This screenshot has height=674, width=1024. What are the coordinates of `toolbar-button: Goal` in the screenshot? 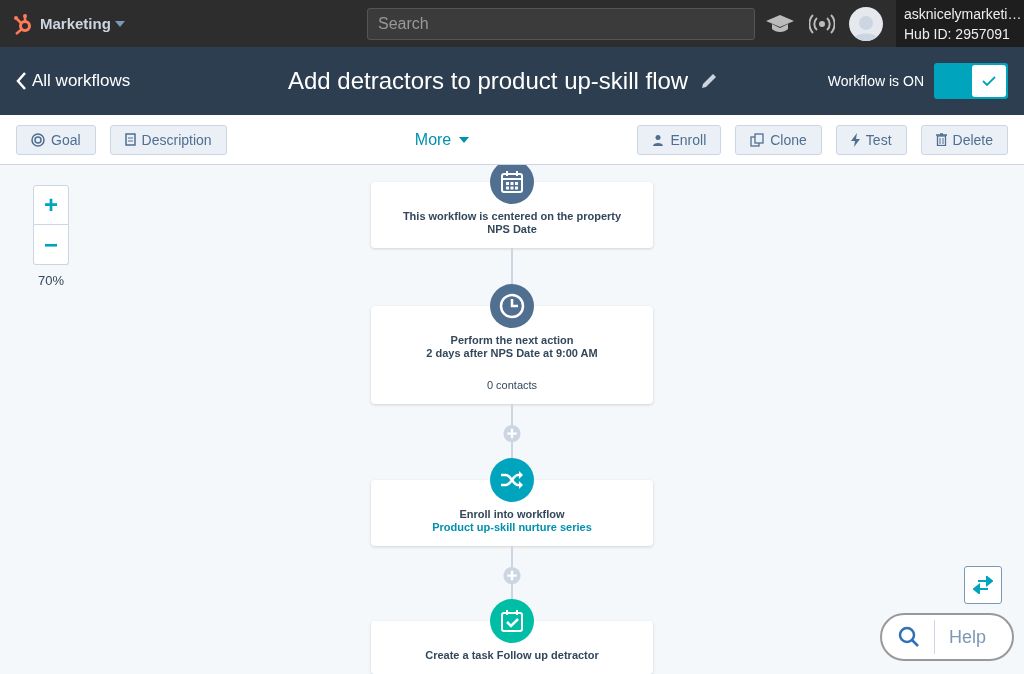 It's located at (56, 139).